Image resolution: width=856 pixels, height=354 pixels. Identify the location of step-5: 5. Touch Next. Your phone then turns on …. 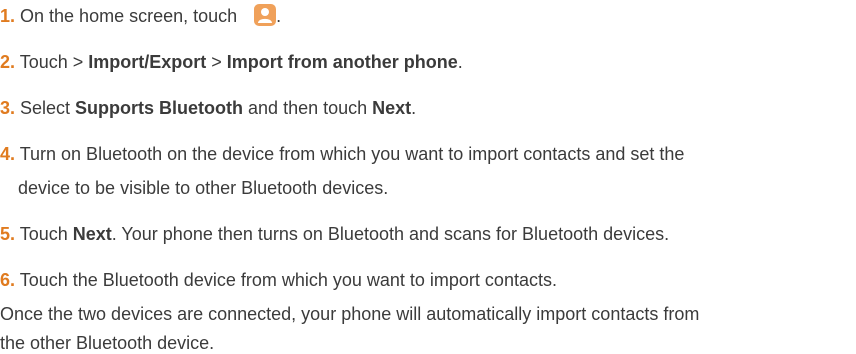
(334, 234).